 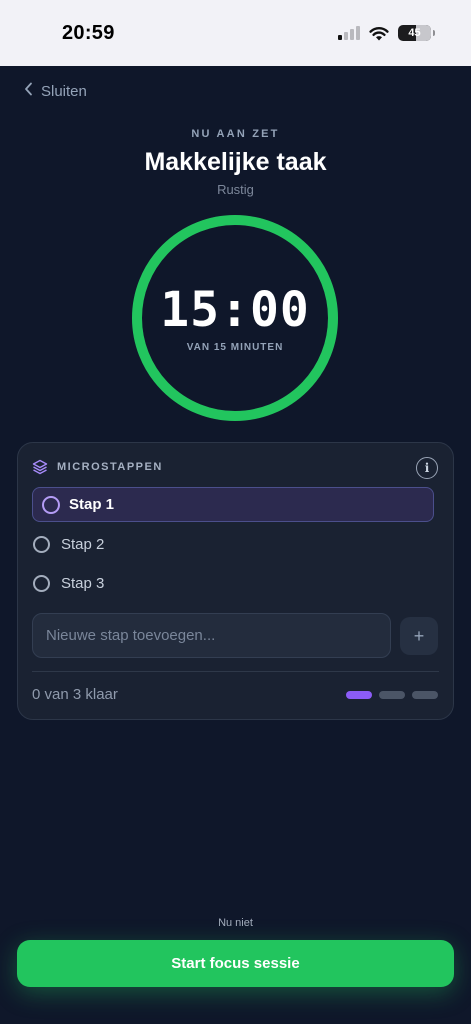 What do you see at coordinates (379, 33) in the screenshot?
I see `wifi-icon` at bounding box center [379, 33].